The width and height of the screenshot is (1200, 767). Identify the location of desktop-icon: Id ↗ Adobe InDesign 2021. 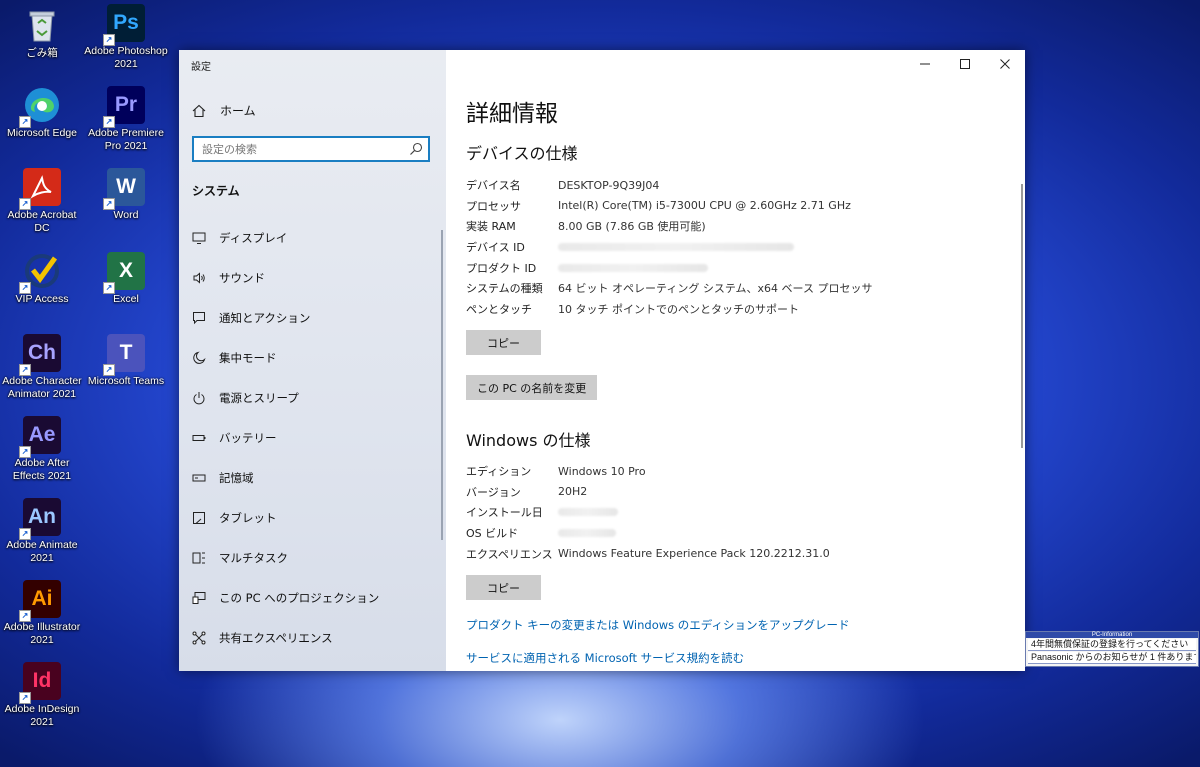
(42, 695).